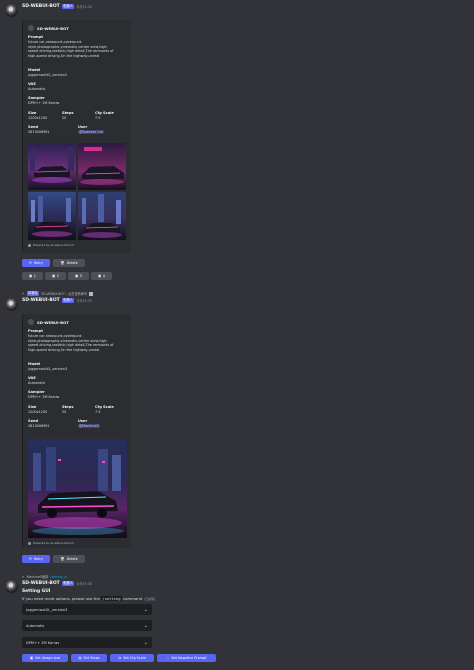 Image resolution: width=474 pixels, height=670 pixels. I want to click on note-command: /setting, so click(111, 598).